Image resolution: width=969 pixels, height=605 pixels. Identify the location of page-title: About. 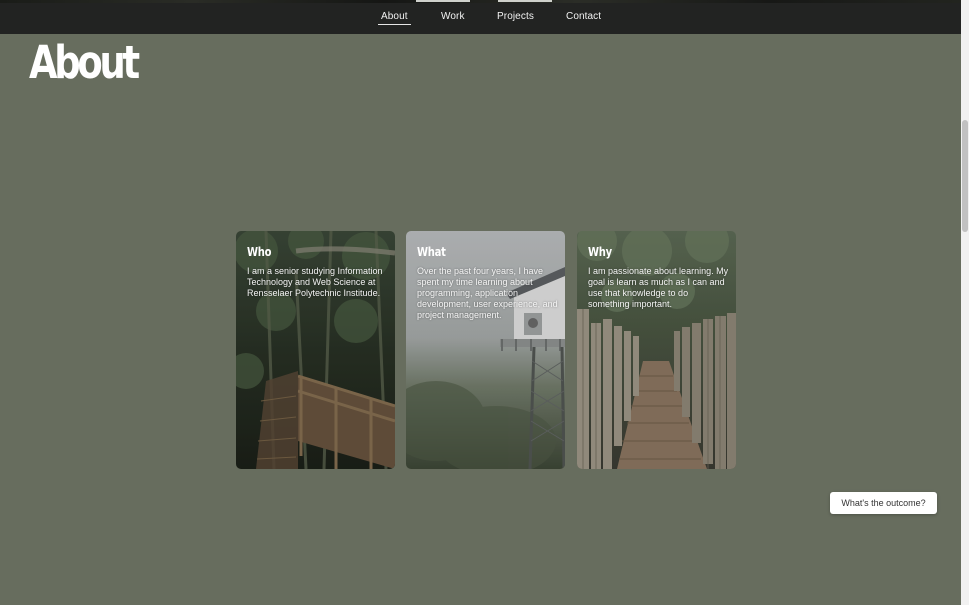
(84, 62).